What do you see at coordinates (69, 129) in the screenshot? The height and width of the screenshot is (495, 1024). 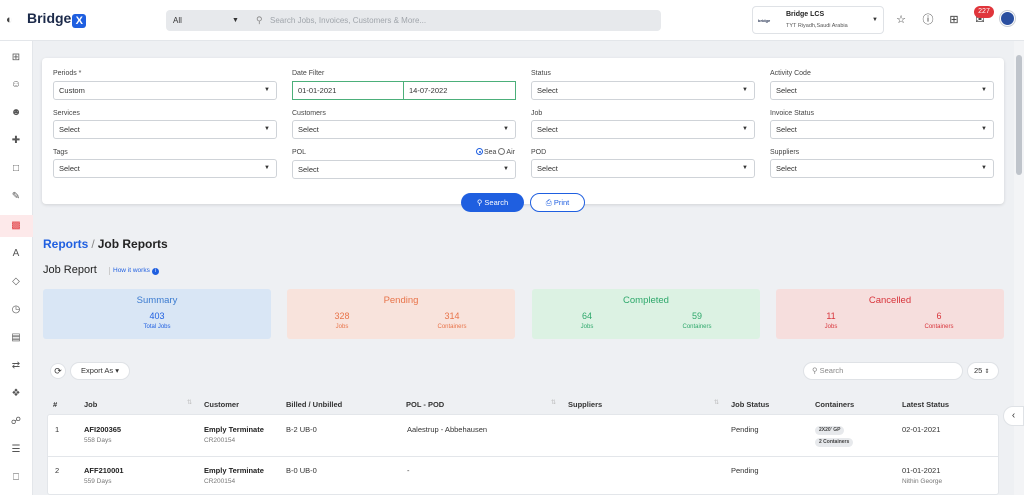 I see `services-value: Select` at bounding box center [69, 129].